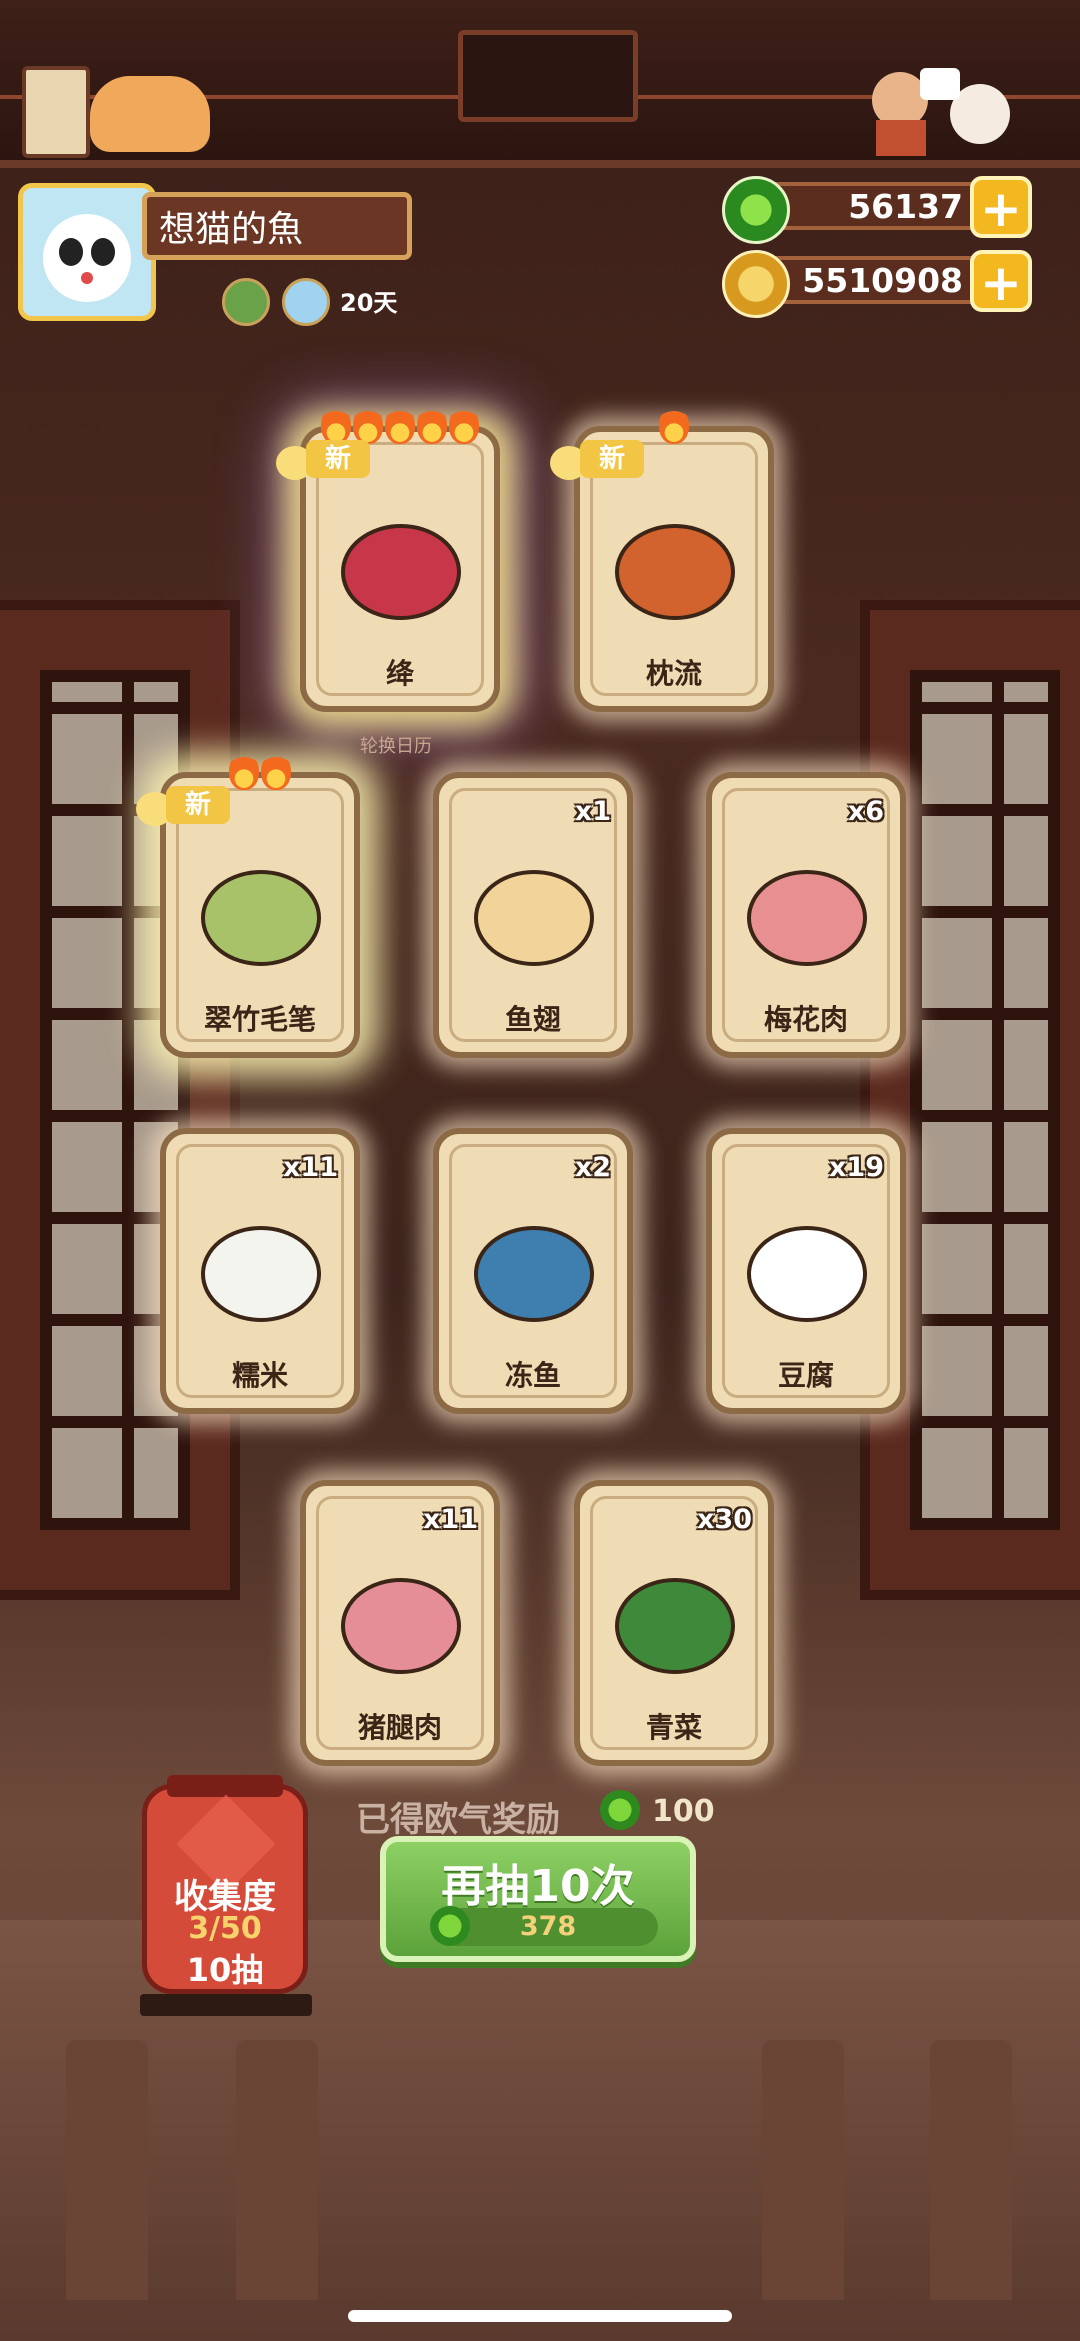  Describe the element at coordinates (532, 1019) in the screenshot. I see `card-label: 鱼翅` at that location.